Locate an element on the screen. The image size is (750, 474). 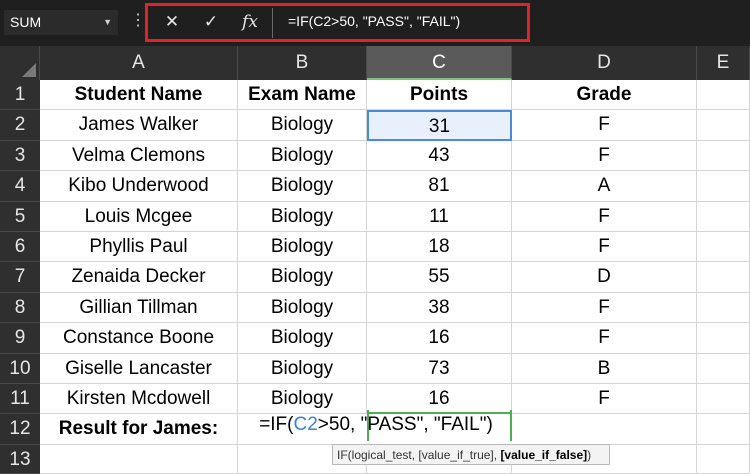
cell-a10: Giselle Lancaster is located at coordinates (139, 368).